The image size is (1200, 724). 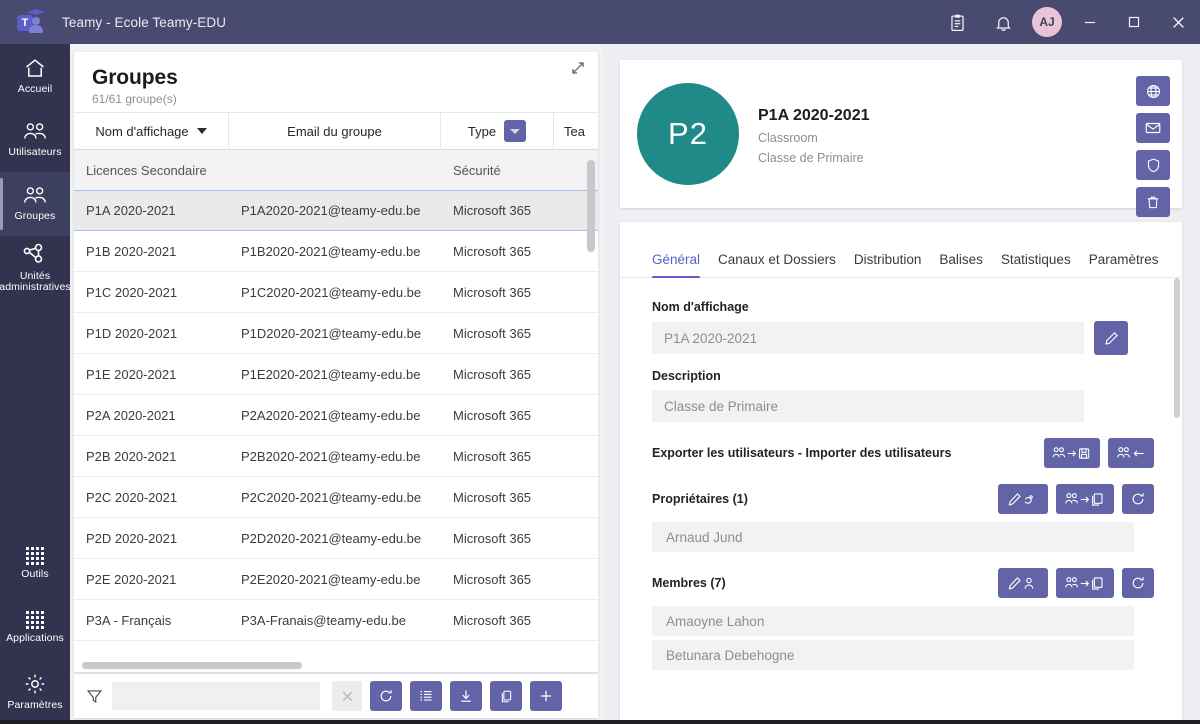 What do you see at coordinates (132, 538) in the screenshot?
I see `cell-name: P2D 2020-2021` at bounding box center [132, 538].